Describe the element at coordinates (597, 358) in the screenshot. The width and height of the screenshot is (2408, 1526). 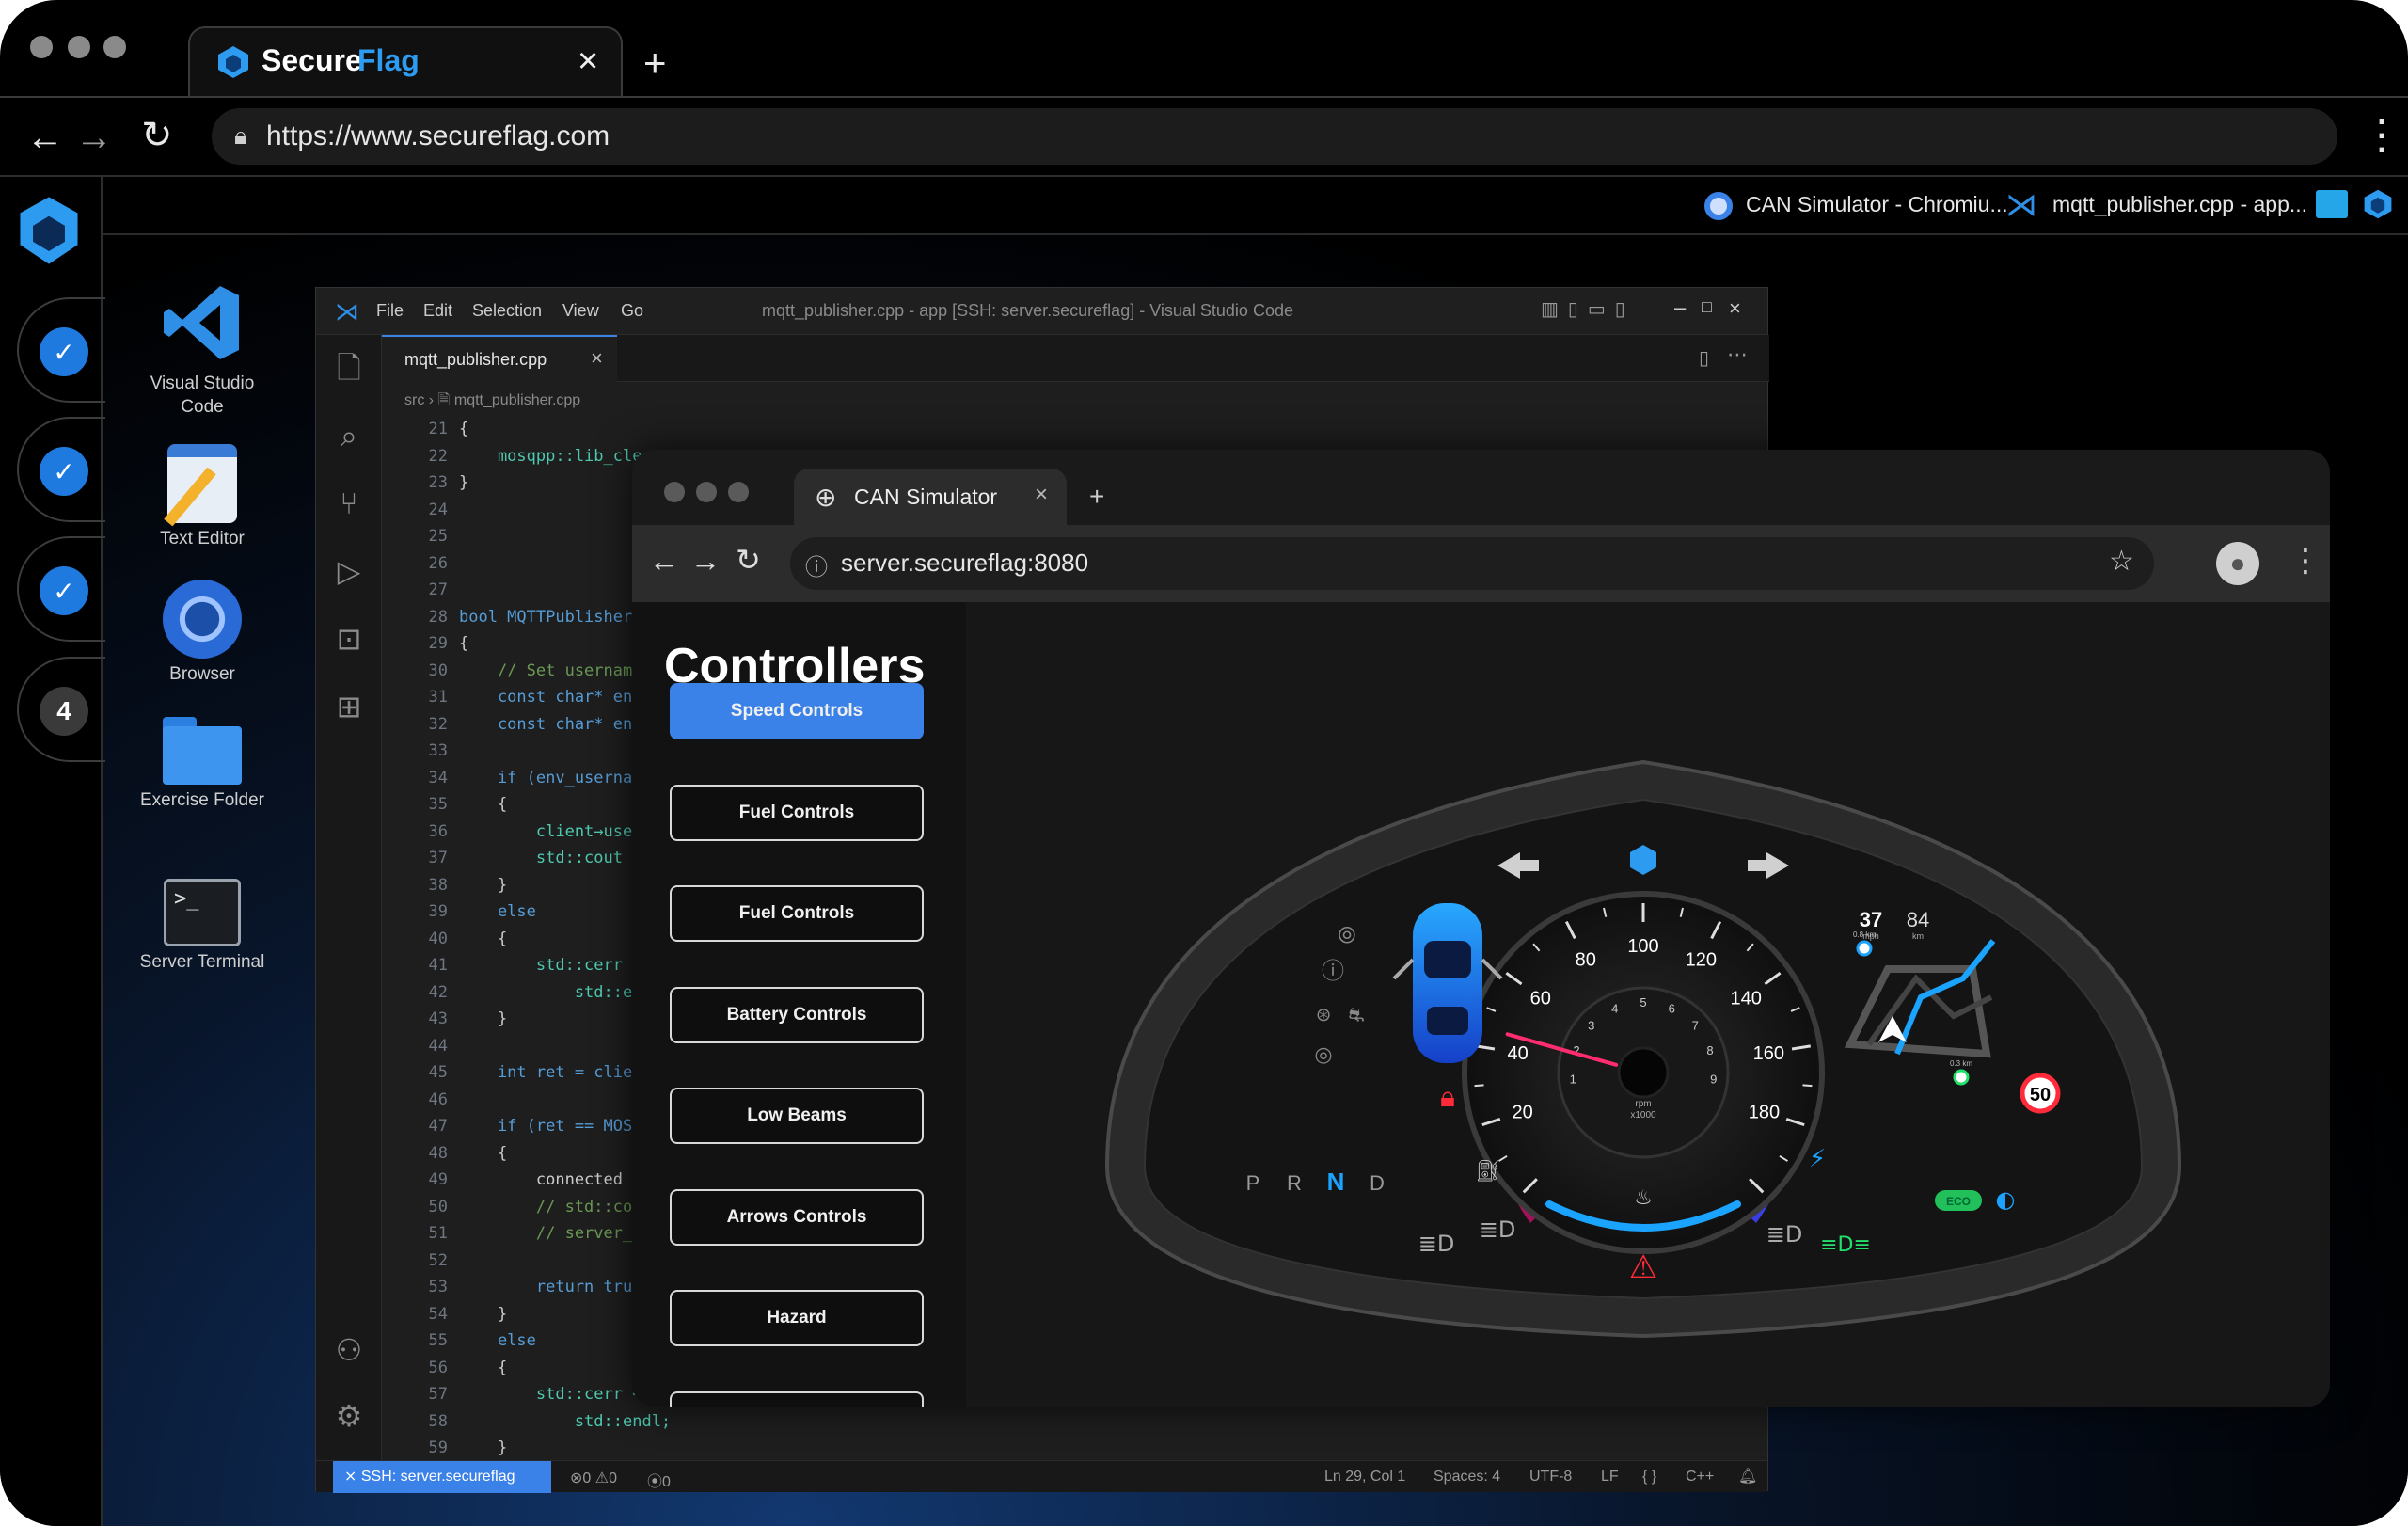
I see `editor-tab-close-icon: ×` at that location.